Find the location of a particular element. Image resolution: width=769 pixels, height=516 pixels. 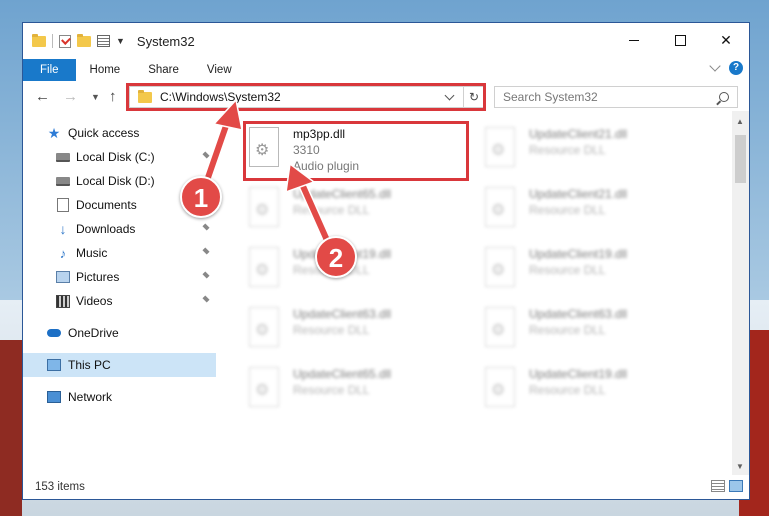

callout-arrows is located at coordinates (268, 179).